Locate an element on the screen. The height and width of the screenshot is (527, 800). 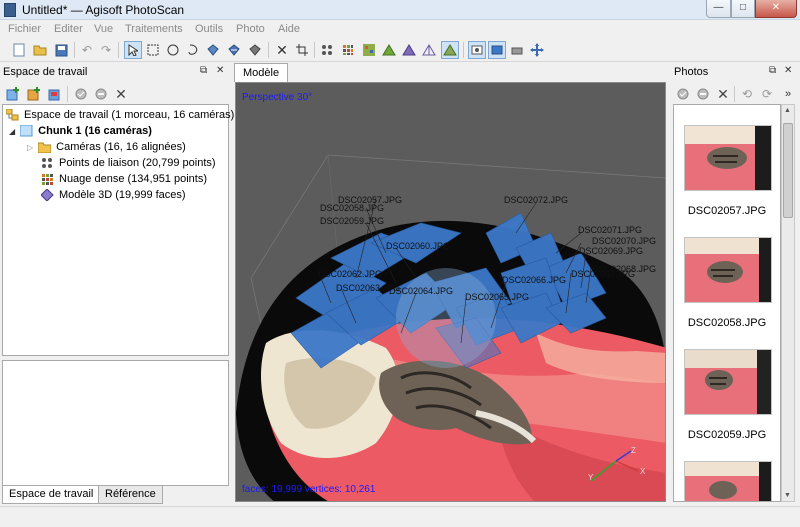
redo-icon: ↷ is located at coordinates (106, 50).